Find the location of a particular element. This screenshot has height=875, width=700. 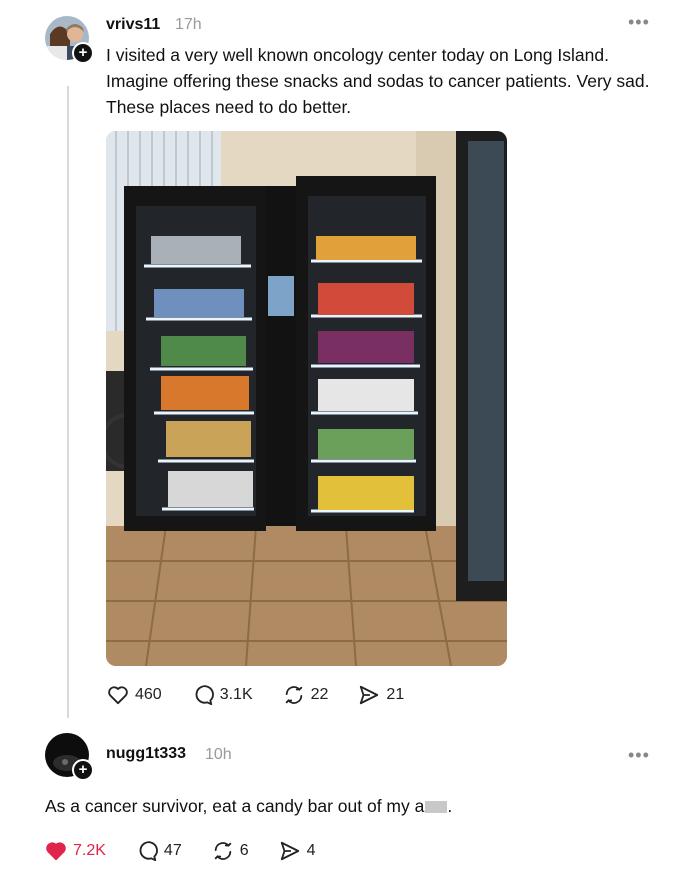

like-button: 7.2K is located at coordinates (75, 851).